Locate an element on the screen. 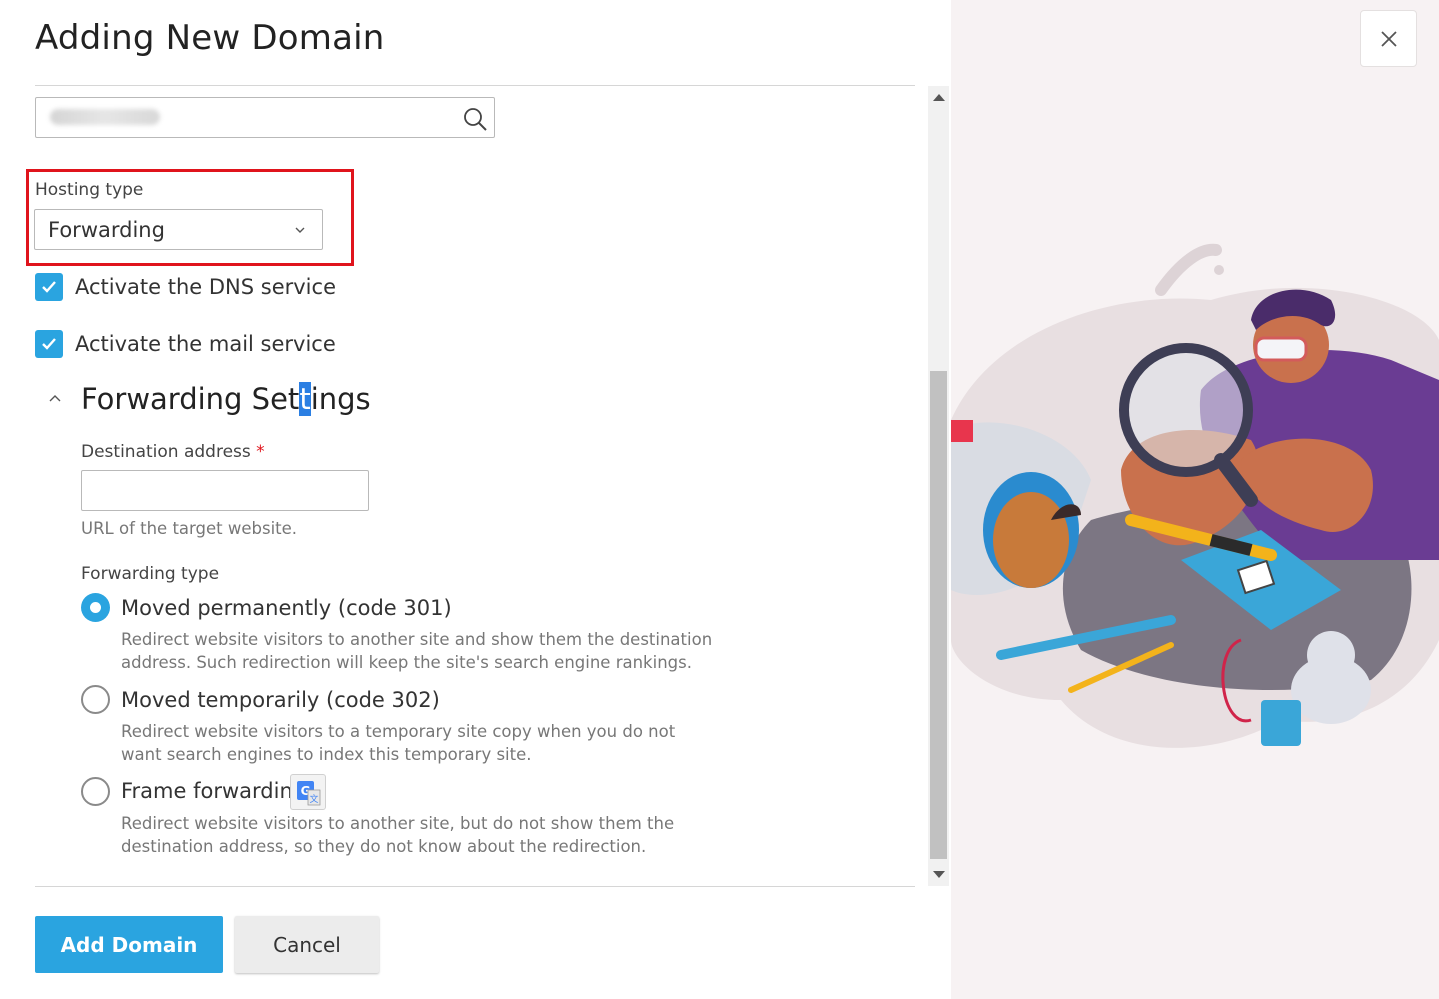 The height and width of the screenshot is (999, 1439). scroll-up-arrow-icon is located at coordinates (939, 97).